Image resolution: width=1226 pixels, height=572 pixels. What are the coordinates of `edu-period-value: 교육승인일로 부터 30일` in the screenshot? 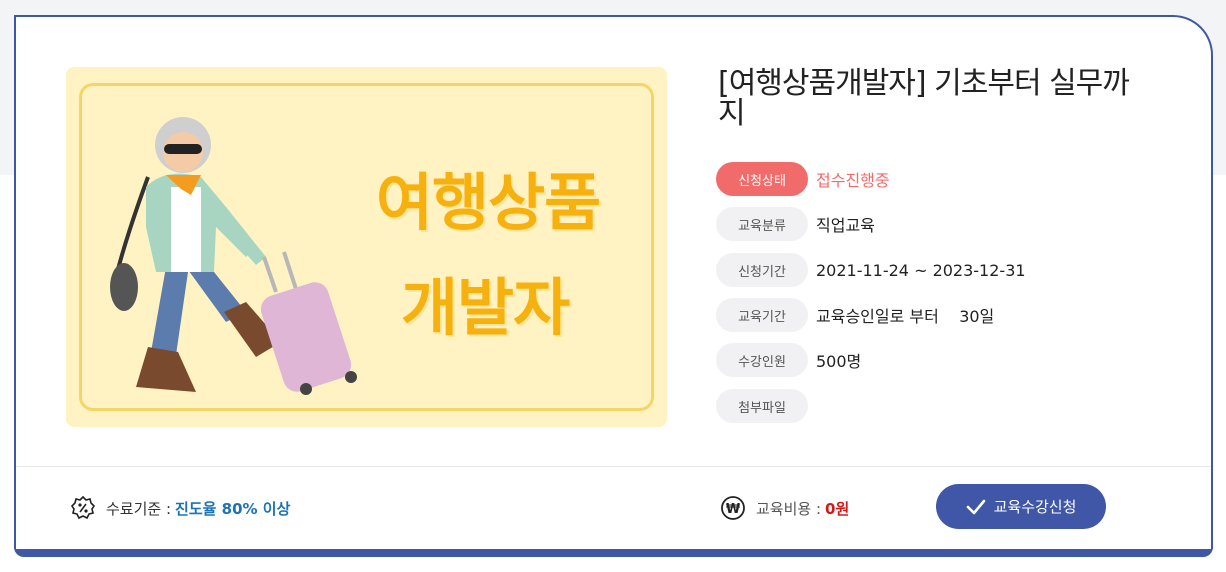 It's located at (905, 316).